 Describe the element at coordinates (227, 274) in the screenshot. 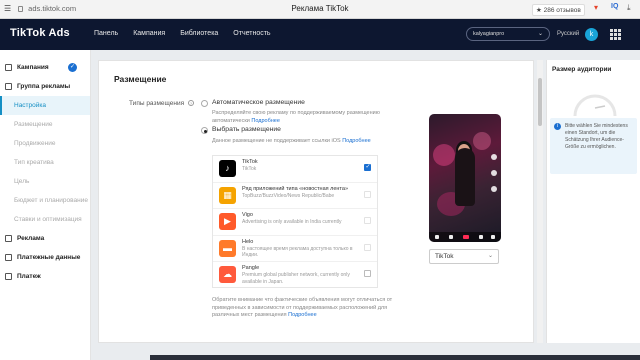

I see `pangle-icon: ☁` at that location.